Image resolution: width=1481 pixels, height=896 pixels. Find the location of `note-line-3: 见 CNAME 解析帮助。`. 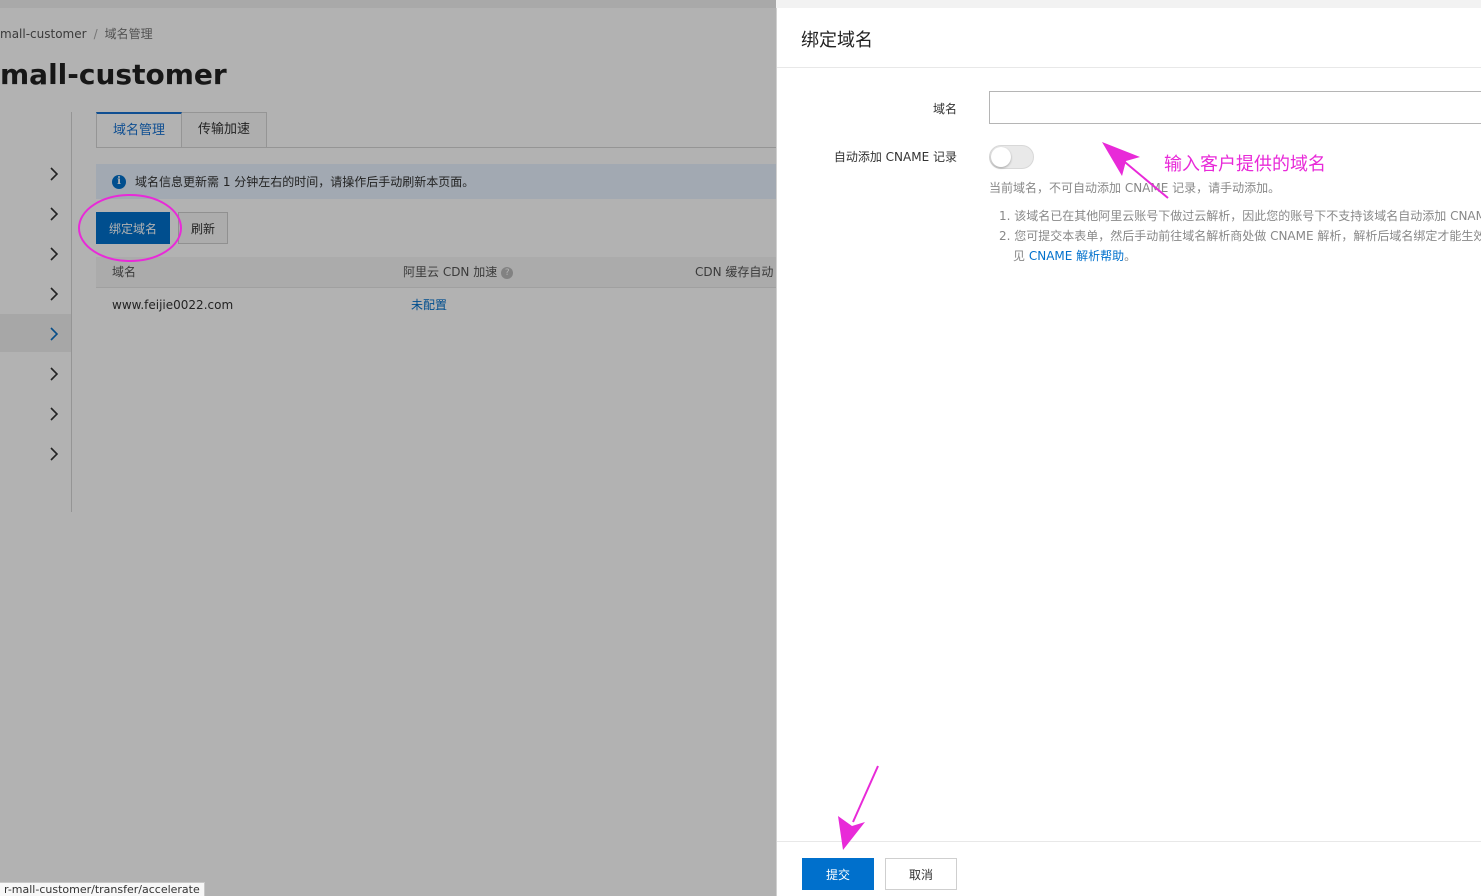

note-line-3: 见 CNAME 解析帮助。 is located at coordinates (1240, 256).